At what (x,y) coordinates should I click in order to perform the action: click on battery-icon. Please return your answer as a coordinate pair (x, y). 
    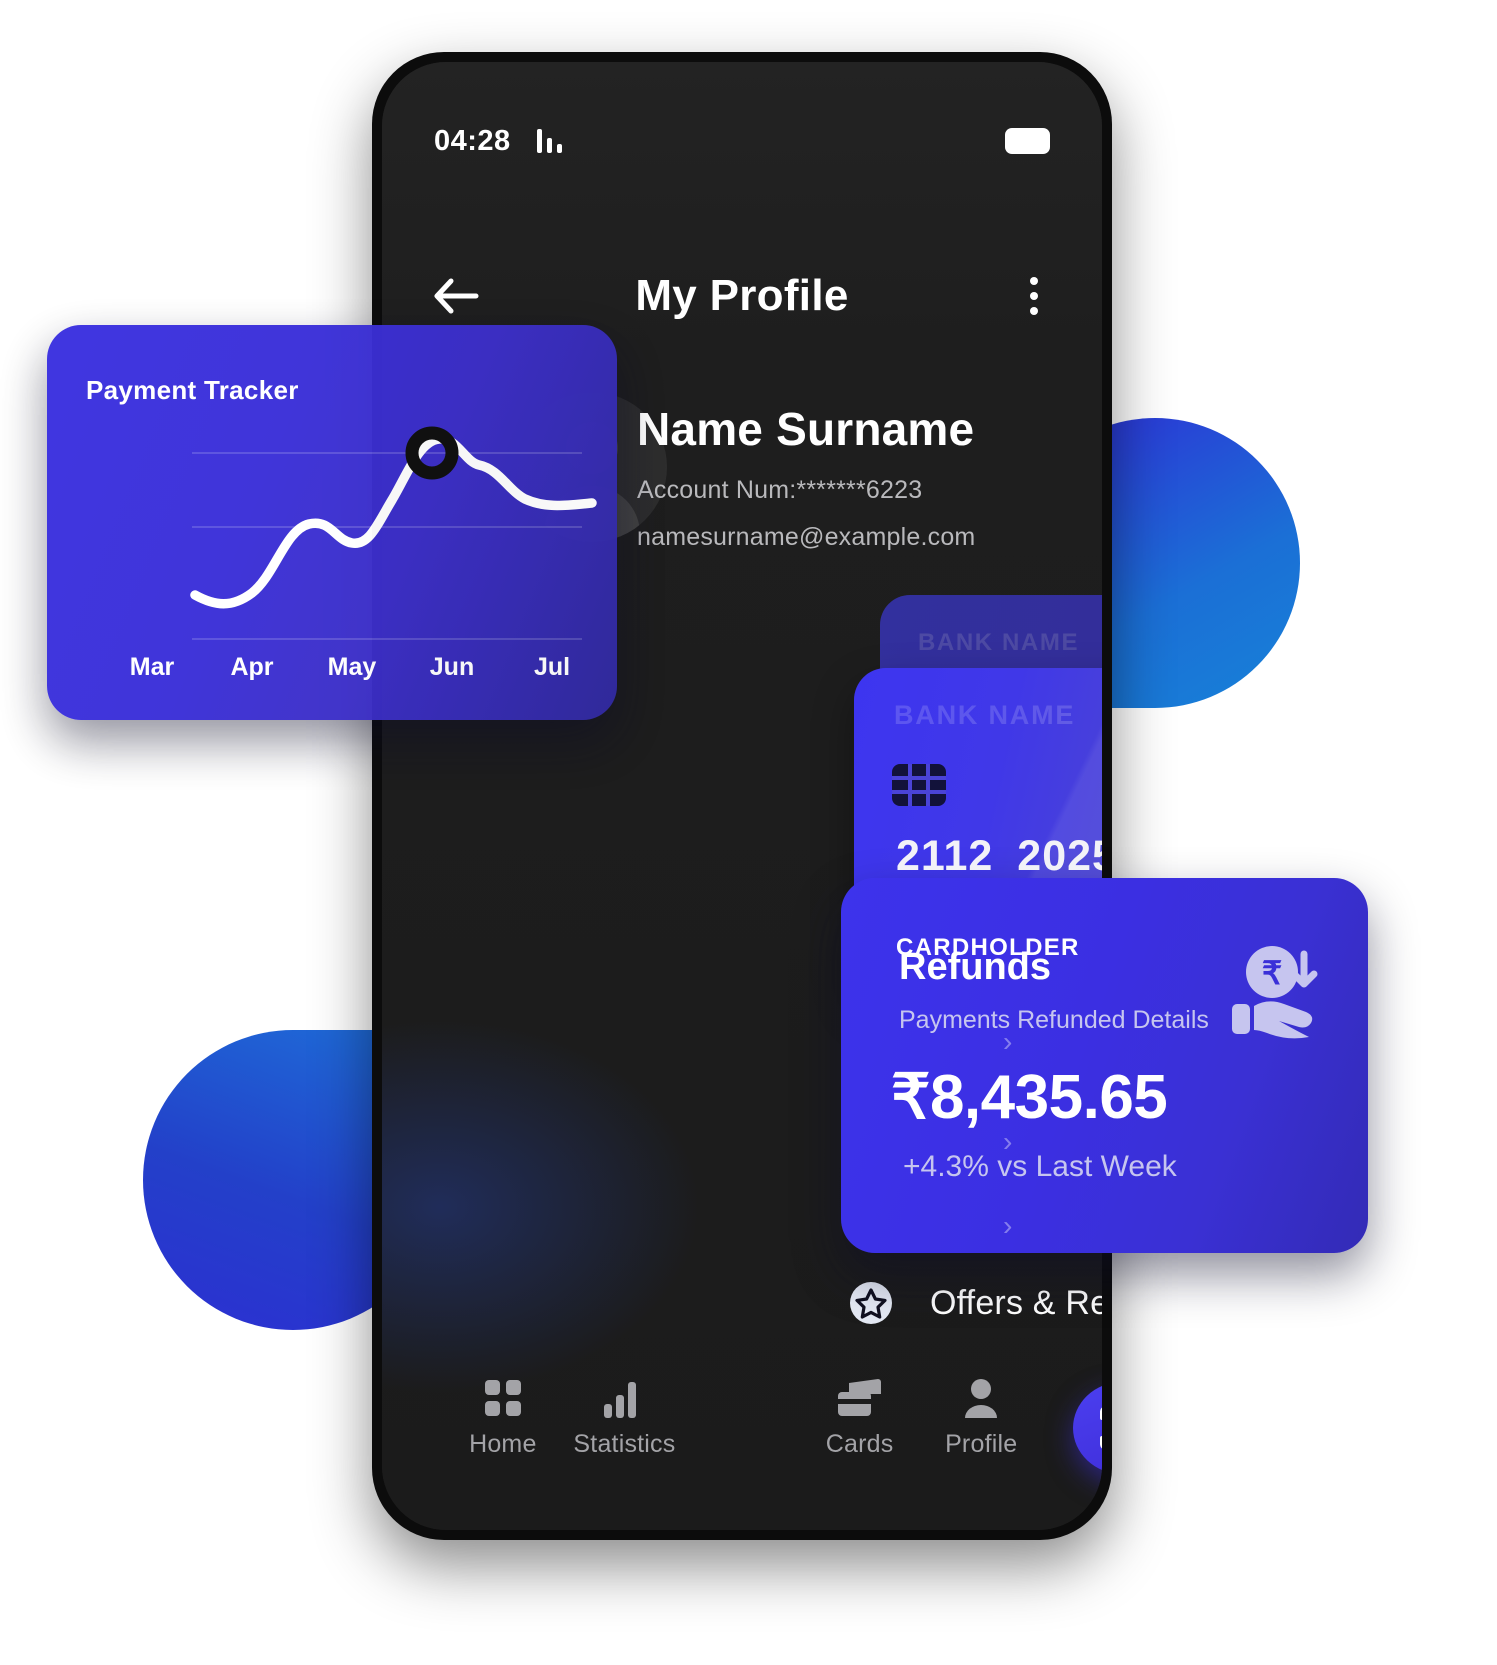
    Looking at the image, I should click on (1027, 141).